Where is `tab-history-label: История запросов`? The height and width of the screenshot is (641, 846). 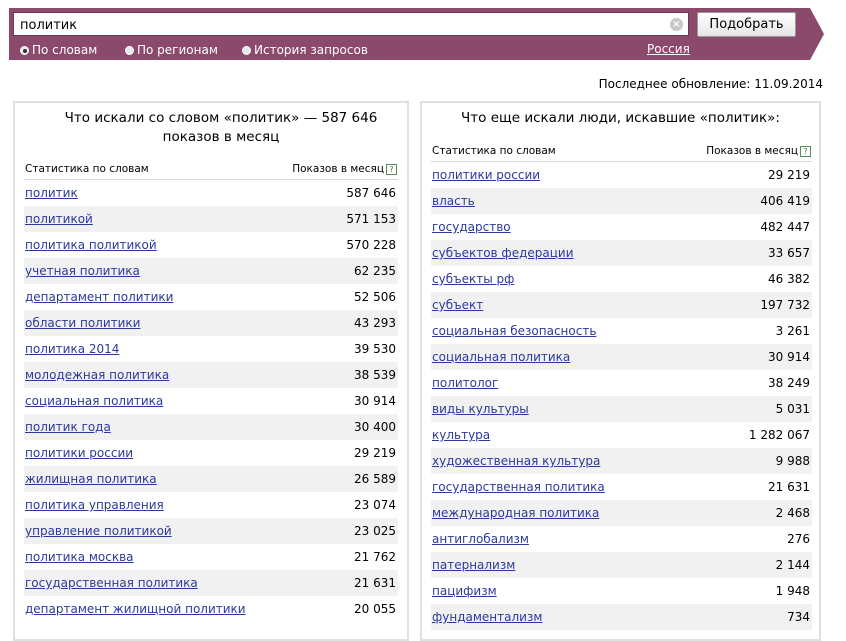 tab-history-label: История запросов is located at coordinates (311, 50).